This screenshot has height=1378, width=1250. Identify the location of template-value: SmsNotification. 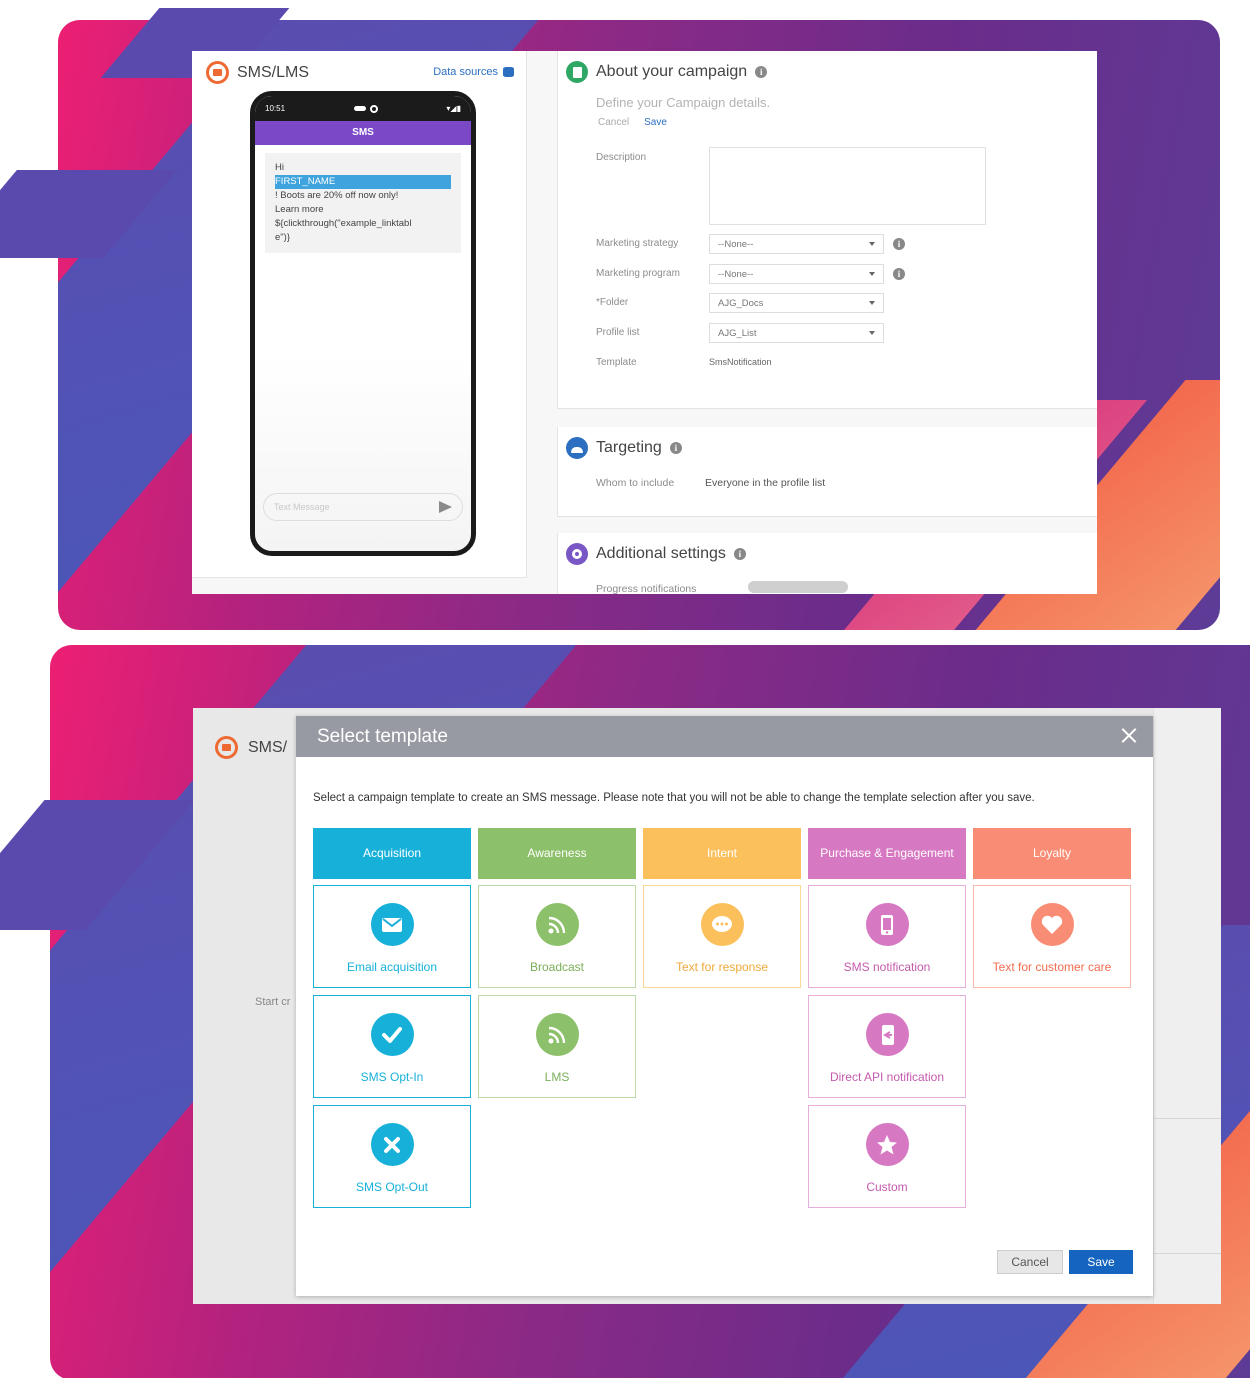
(740, 362).